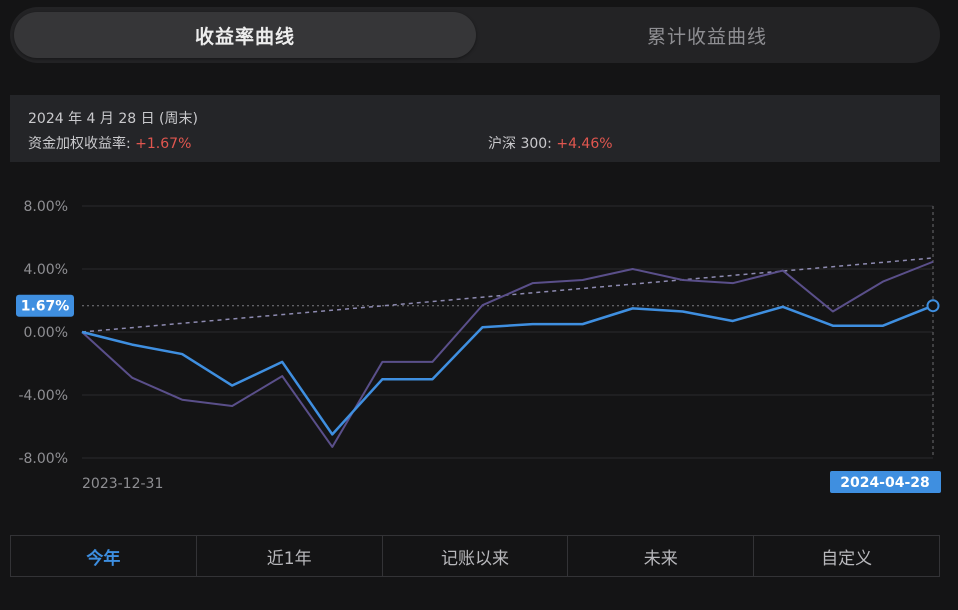 This screenshot has width=958, height=610. Describe the element at coordinates (846, 556) in the screenshot. I see `tab-custom: 自定义` at that location.